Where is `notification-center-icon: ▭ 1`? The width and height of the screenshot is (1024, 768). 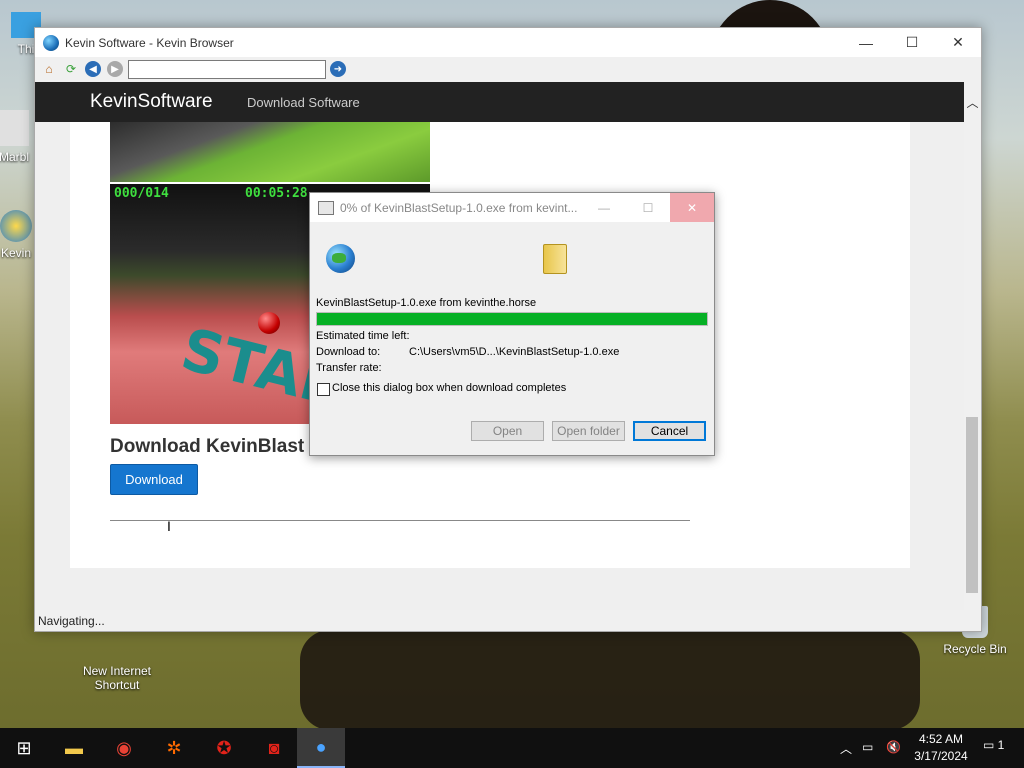 notification-center-icon: ▭ 1 is located at coordinates (993, 745).